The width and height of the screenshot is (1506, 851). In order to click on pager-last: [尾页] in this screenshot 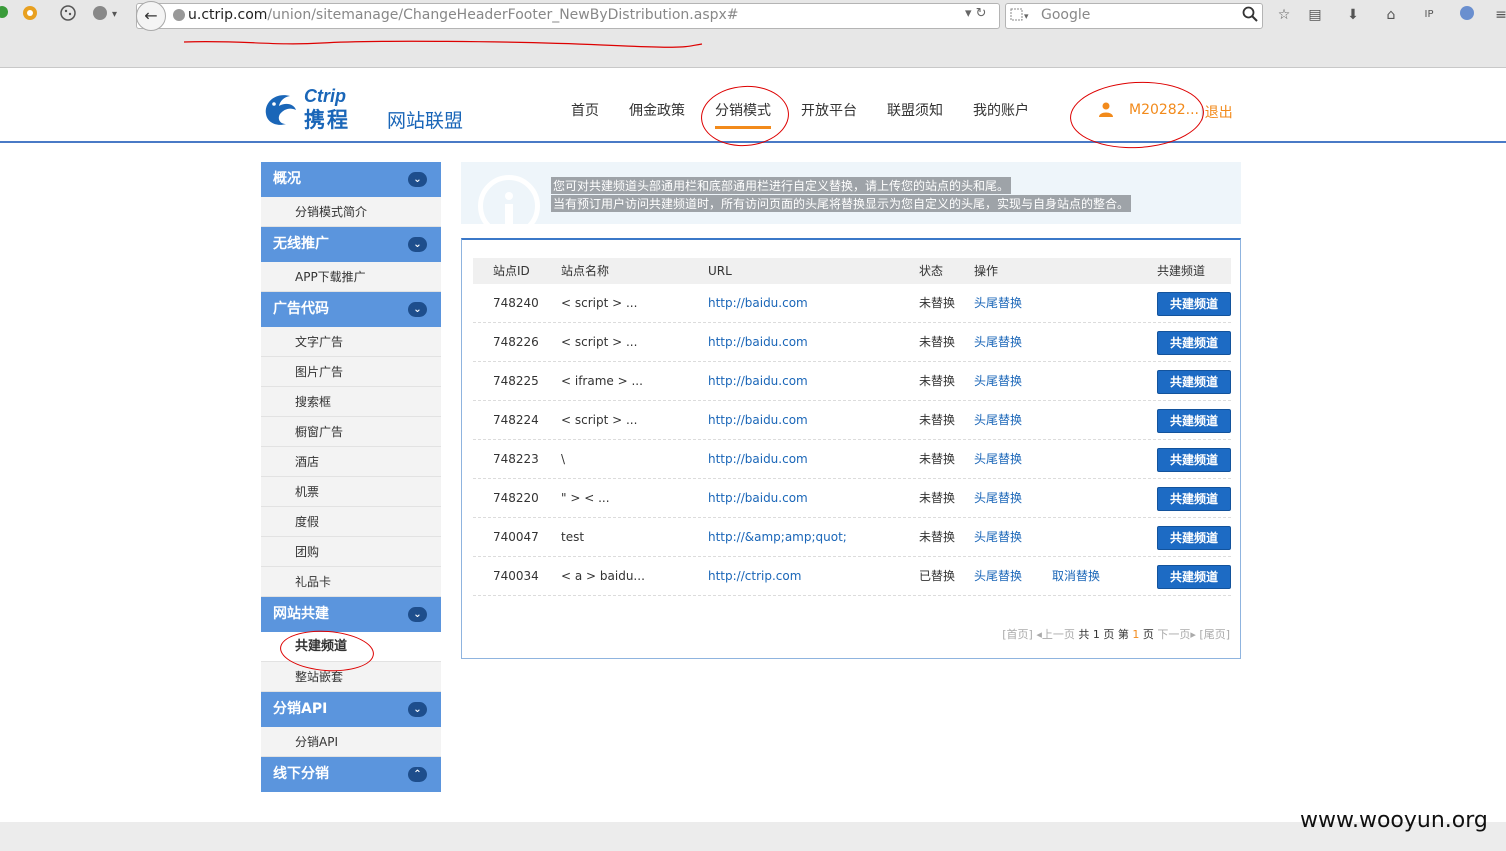, I will do `click(1214, 634)`.